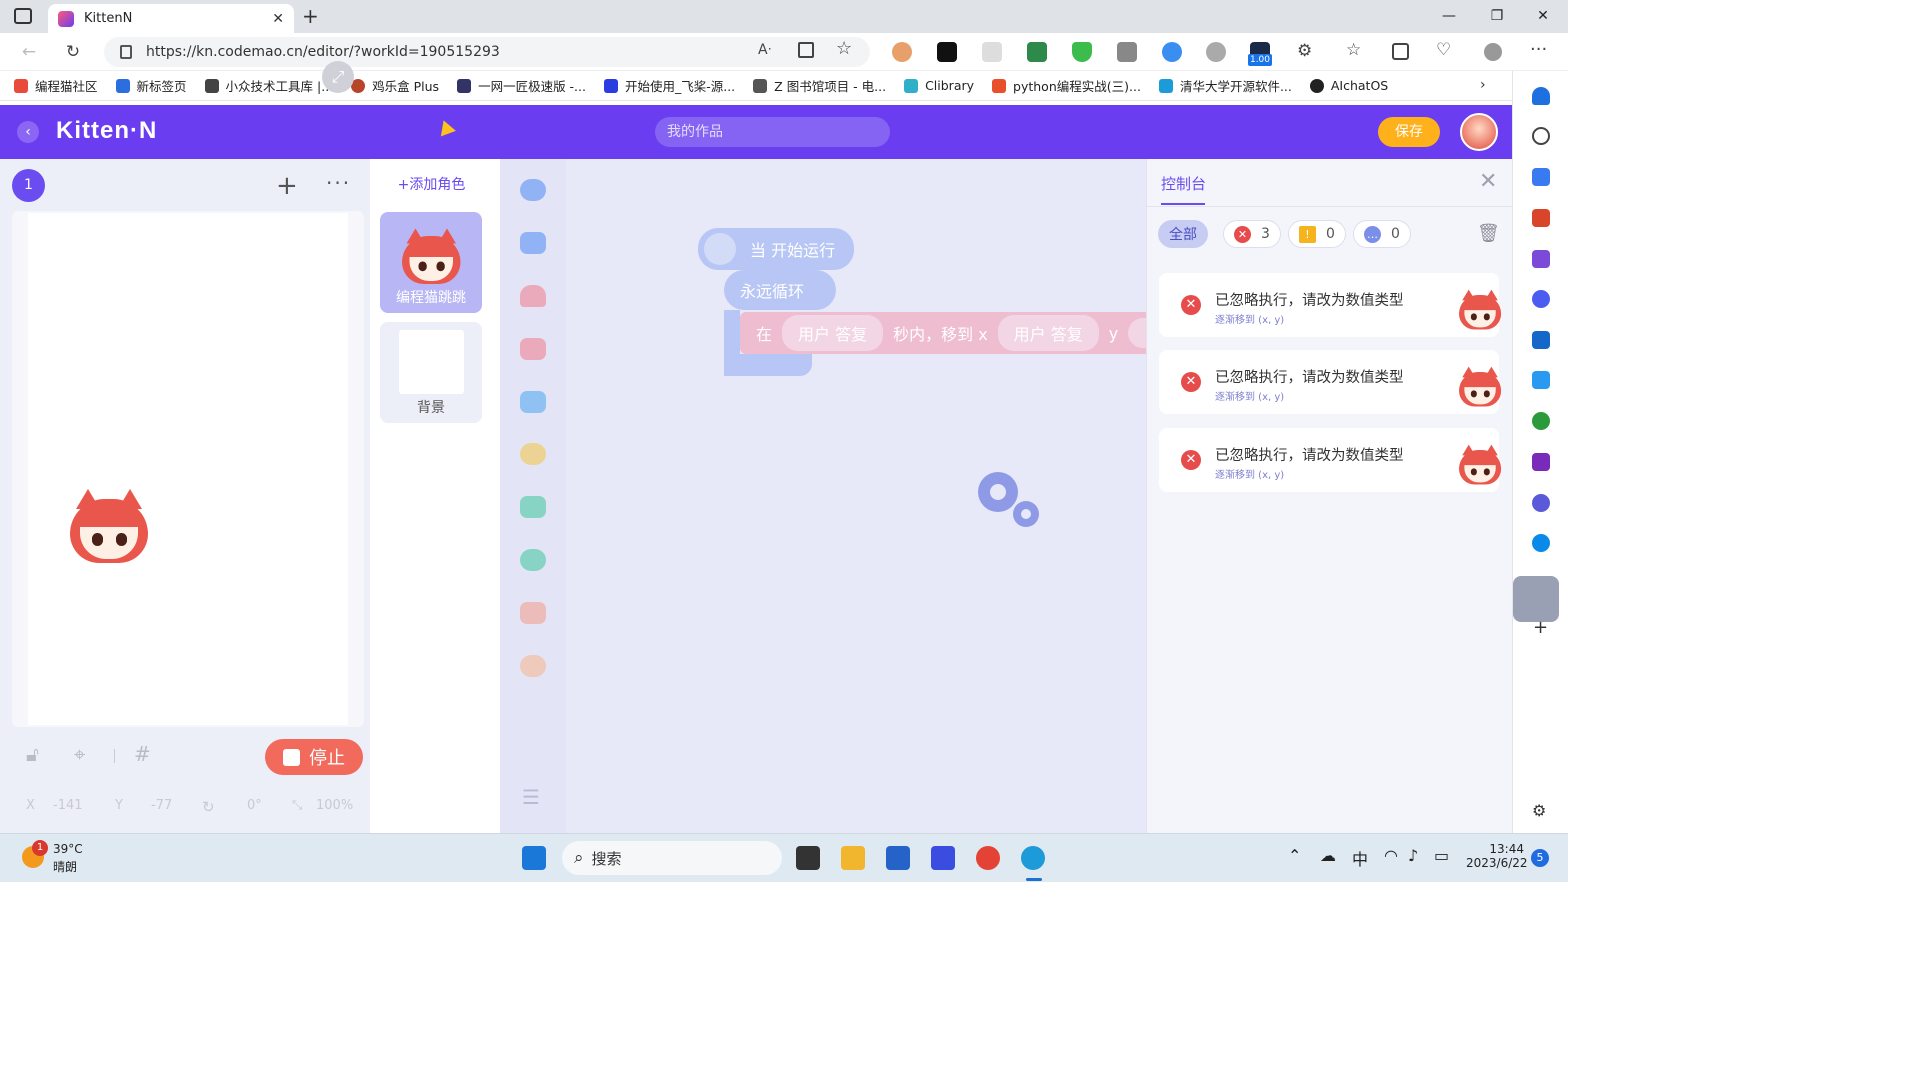 This screenshot has height=1080, width=1920. I want to click on scene-number-badge: 1, so click(28, 185).